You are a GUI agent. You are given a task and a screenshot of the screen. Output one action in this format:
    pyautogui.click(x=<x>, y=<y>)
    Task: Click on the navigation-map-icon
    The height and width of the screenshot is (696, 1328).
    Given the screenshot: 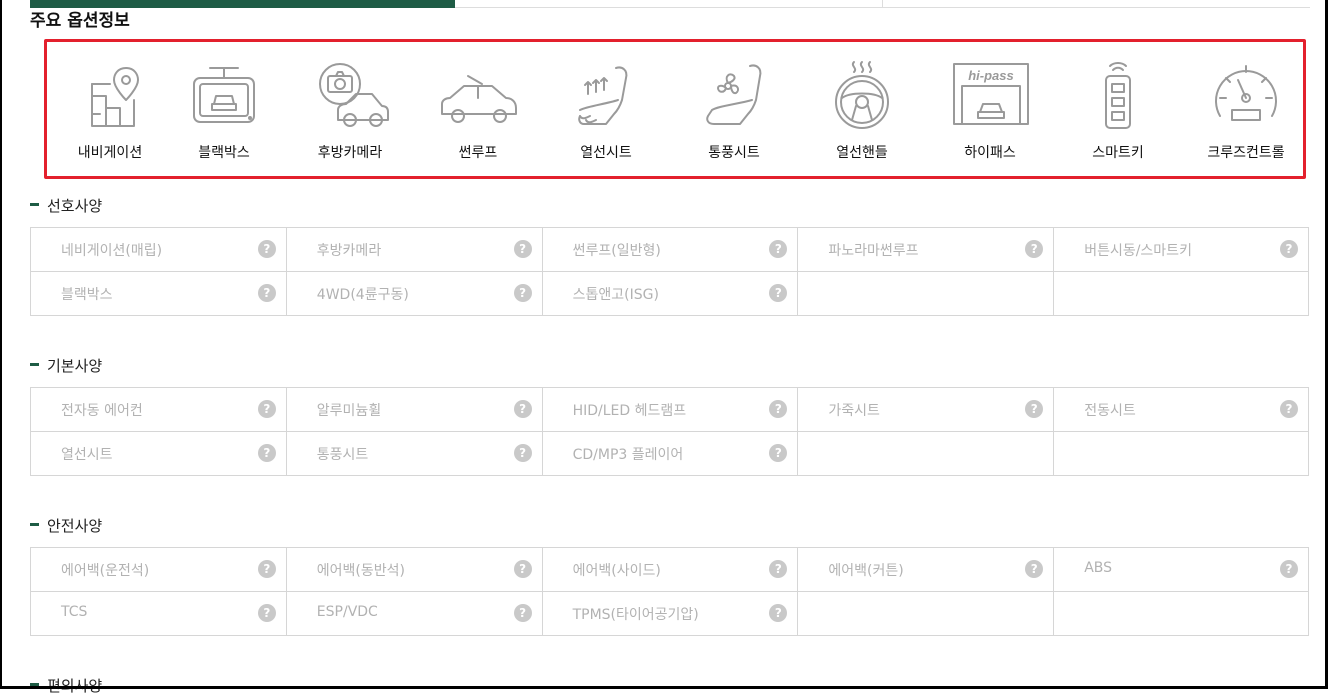 What is the action you would take?
    pyautogui.click(x=115, y=97)
    